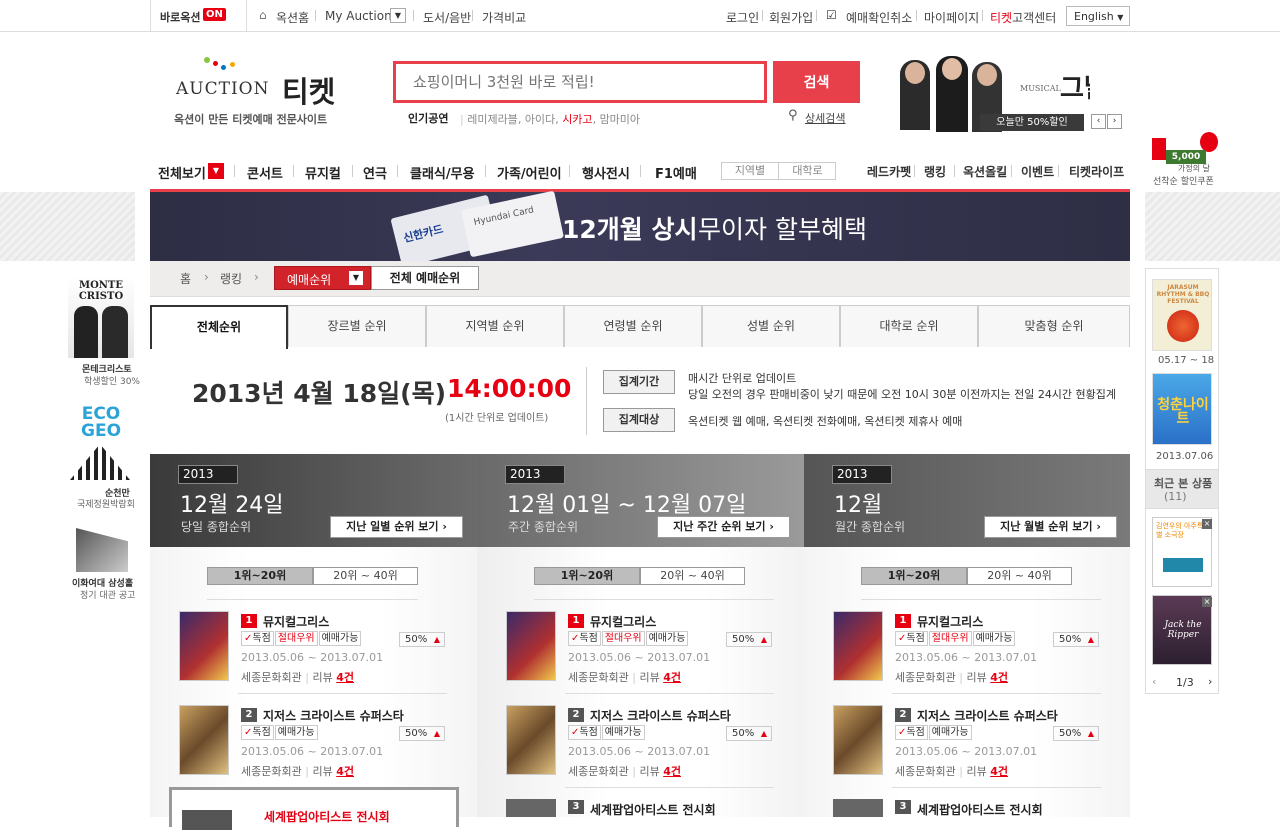 The height and width of the screenshot is (830, 1280). What do you see at coordinates (879, 17) in the screenshot?
I see `reservation-cancel-link: 예매확인취소` at bounding box center [879, 17].